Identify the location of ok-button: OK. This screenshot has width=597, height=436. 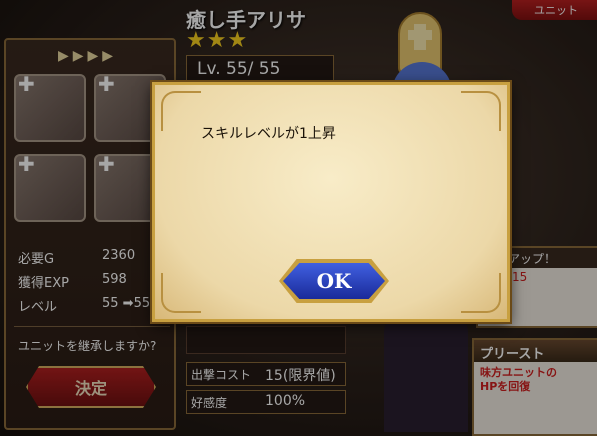
(334, 281).